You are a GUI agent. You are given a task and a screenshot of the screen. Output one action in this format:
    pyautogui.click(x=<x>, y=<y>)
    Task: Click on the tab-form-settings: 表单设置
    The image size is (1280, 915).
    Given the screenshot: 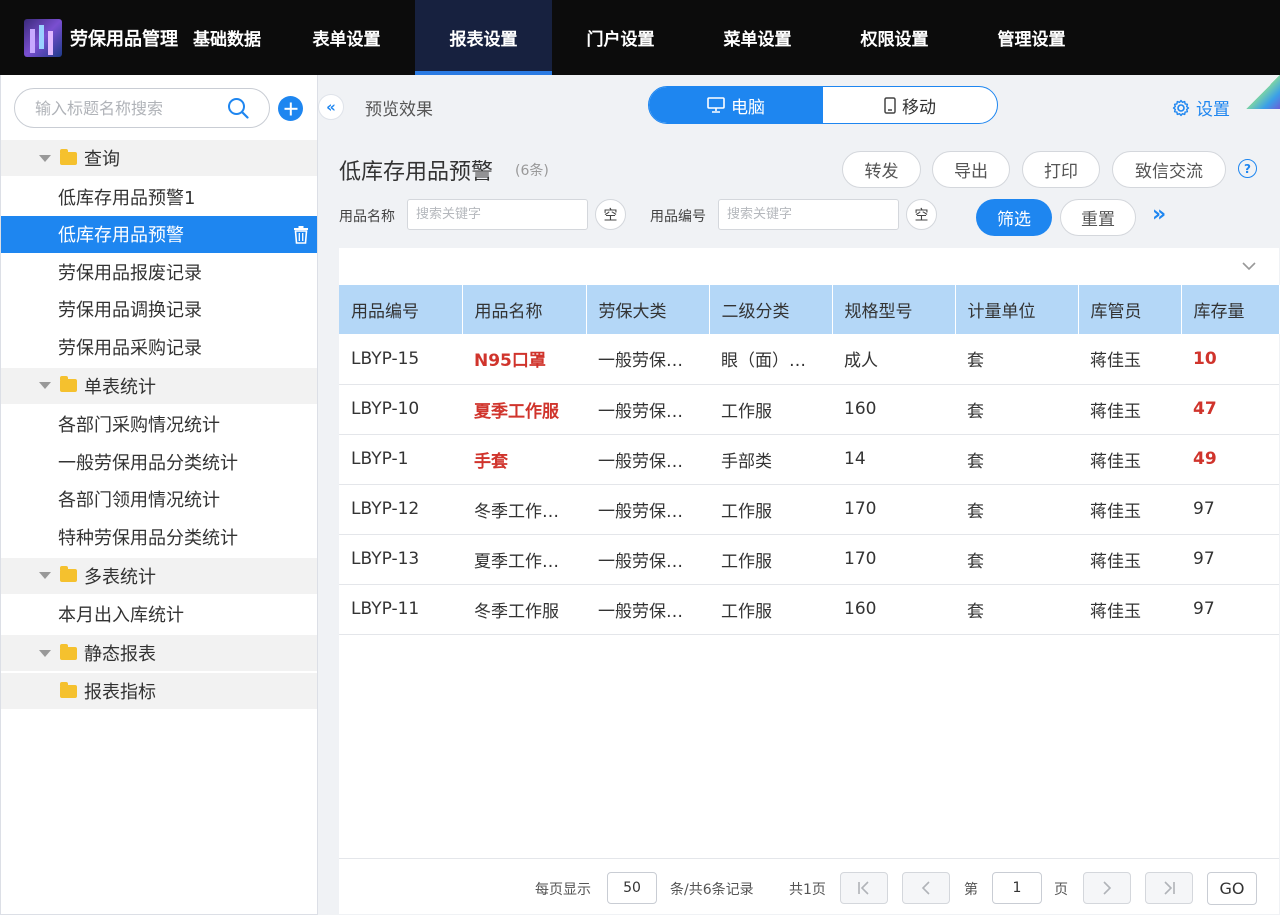 What is the action you would take?
    pyautogui.click(x=346, y=37)
    